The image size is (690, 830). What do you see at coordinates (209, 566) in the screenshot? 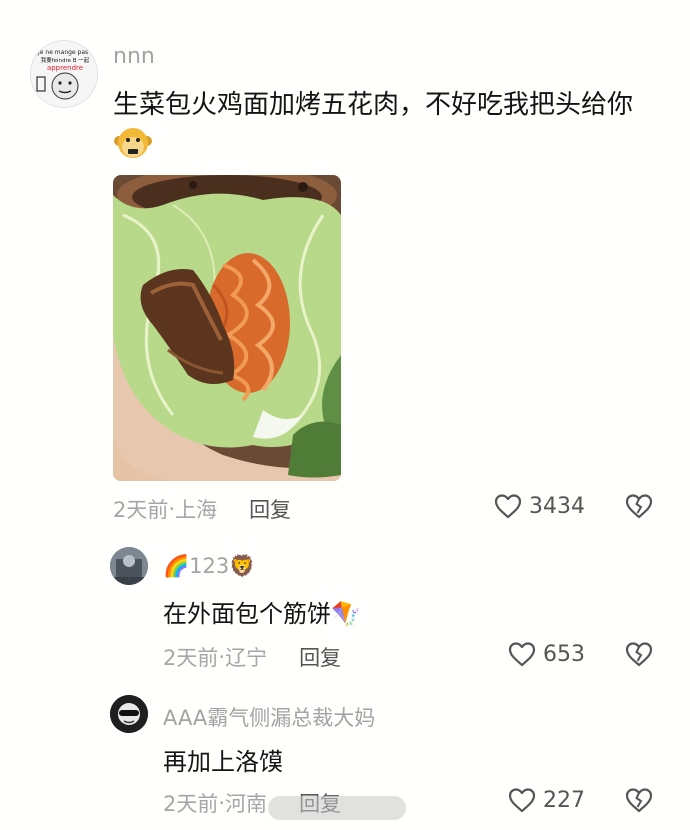
I see `comment-username: 🌈123🦁` at bounding box center [209, 566].